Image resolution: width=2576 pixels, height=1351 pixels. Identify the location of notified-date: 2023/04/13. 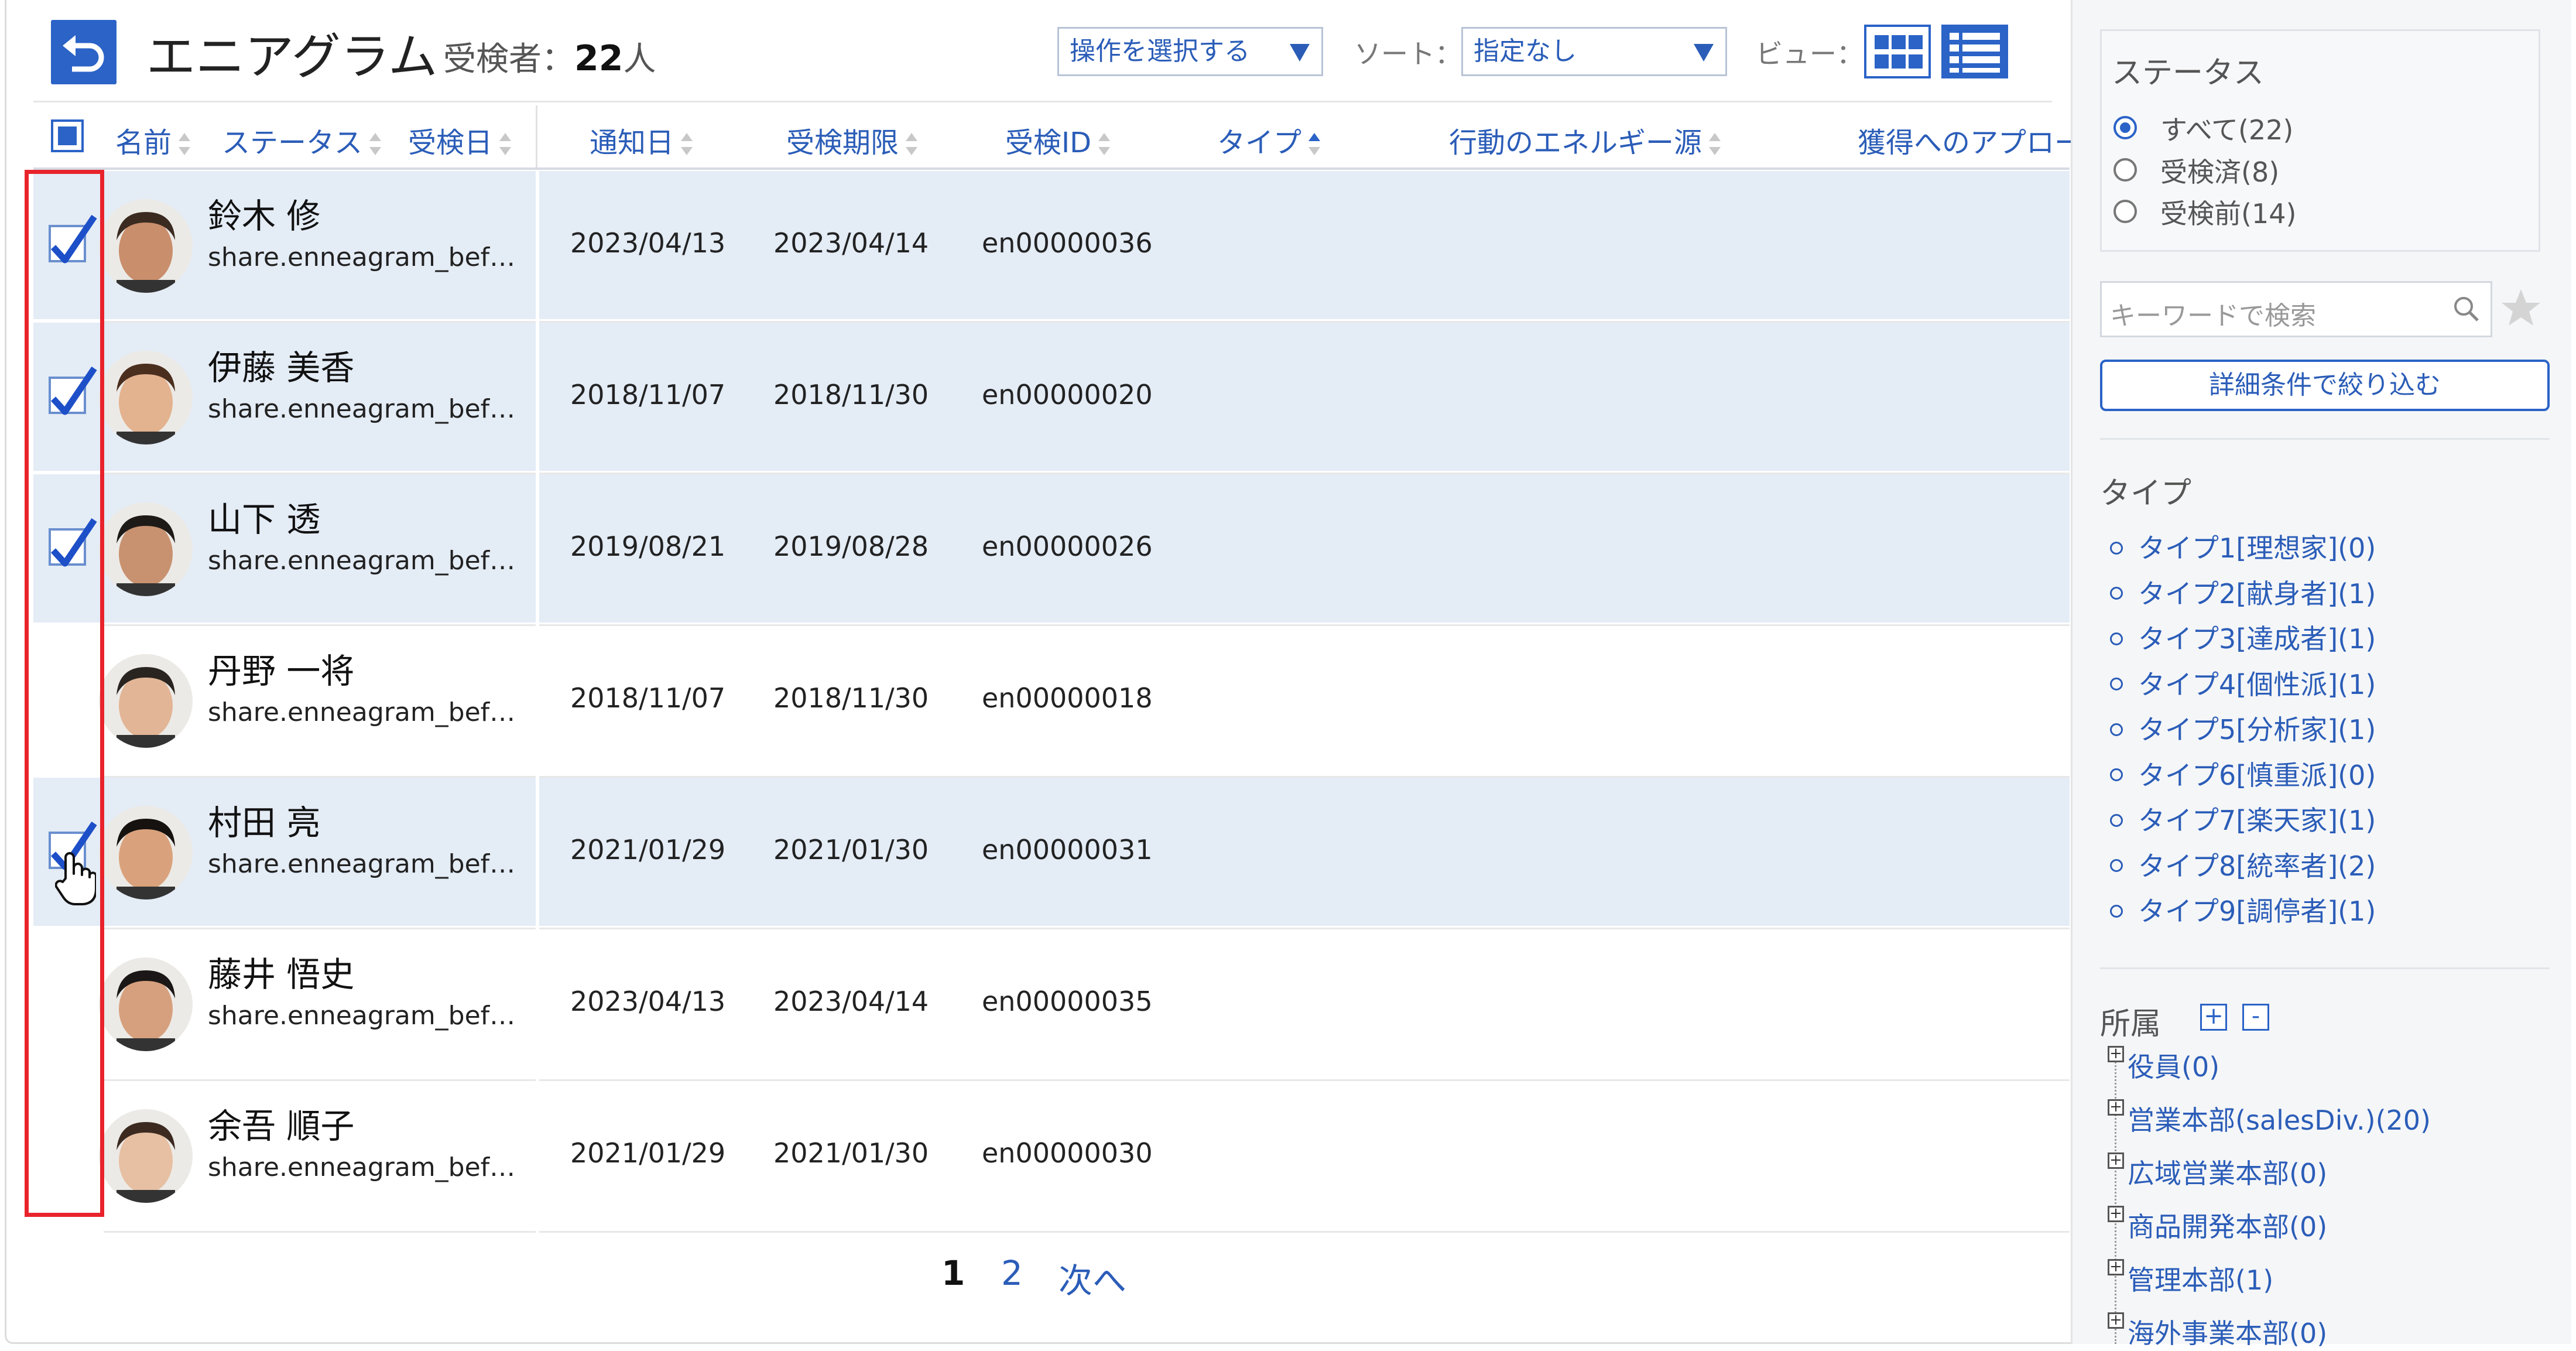
(648, 1001).